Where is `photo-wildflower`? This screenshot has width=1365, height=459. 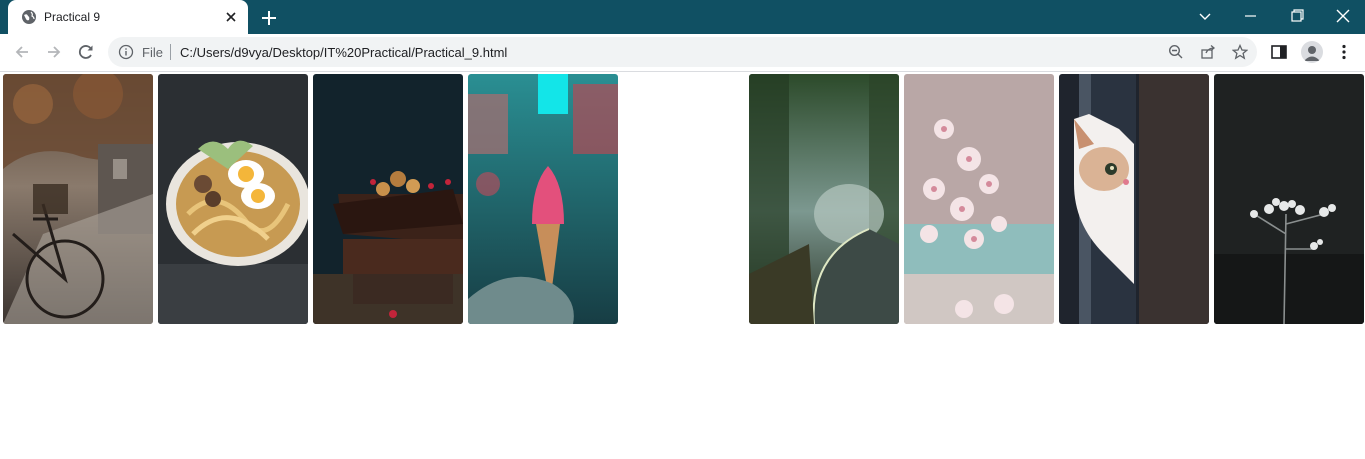 photo-wildflower is located at coordinates (1289, 199).